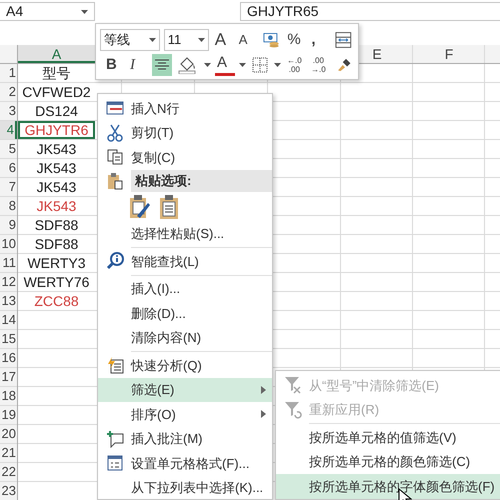 The image size is (500, 500). What do you see at coordinates (185, 157) in the screenshot?
I see `menu-item: 复制(C)` at bounding box center [185, 157].